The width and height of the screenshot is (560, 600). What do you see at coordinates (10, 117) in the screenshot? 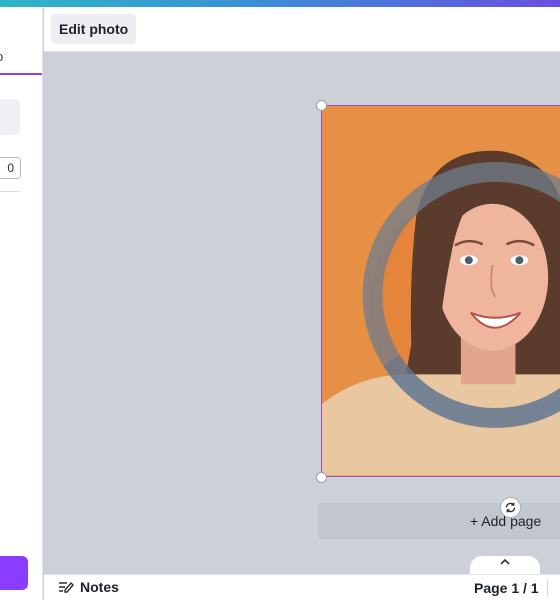
I see `side-panel-option-button` at bounding box center [10, 117].